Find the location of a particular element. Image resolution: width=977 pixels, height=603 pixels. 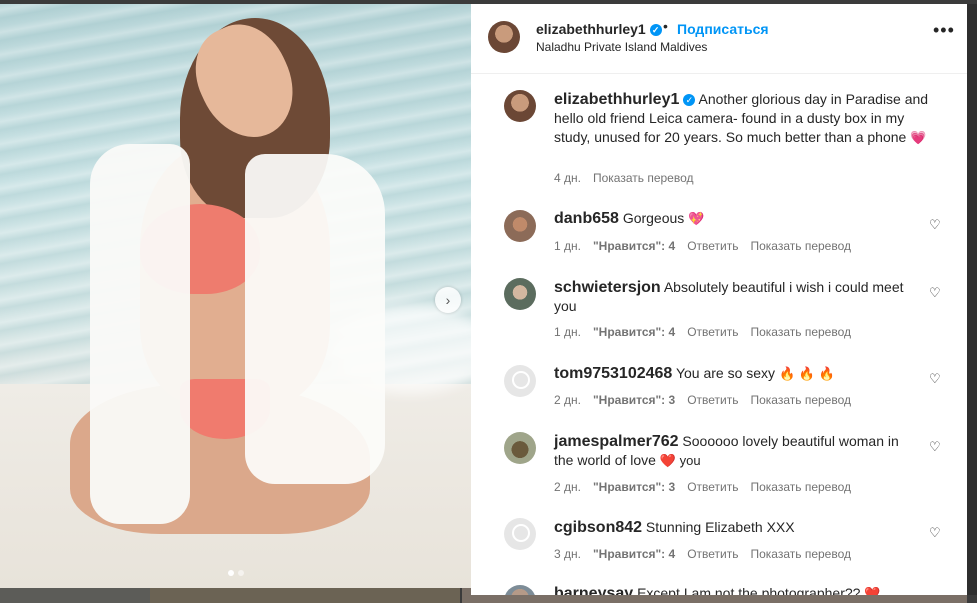

chevron-right-icon: › is located at coordinates (448, 300).